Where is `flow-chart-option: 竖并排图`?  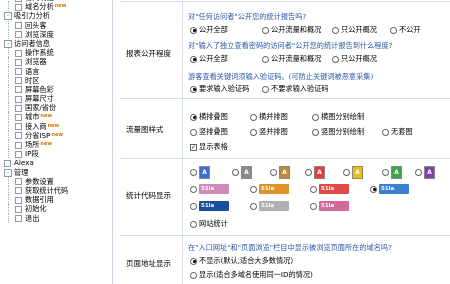
flow-chart-option: 竖并排图 is located at coordinates (269, 132).